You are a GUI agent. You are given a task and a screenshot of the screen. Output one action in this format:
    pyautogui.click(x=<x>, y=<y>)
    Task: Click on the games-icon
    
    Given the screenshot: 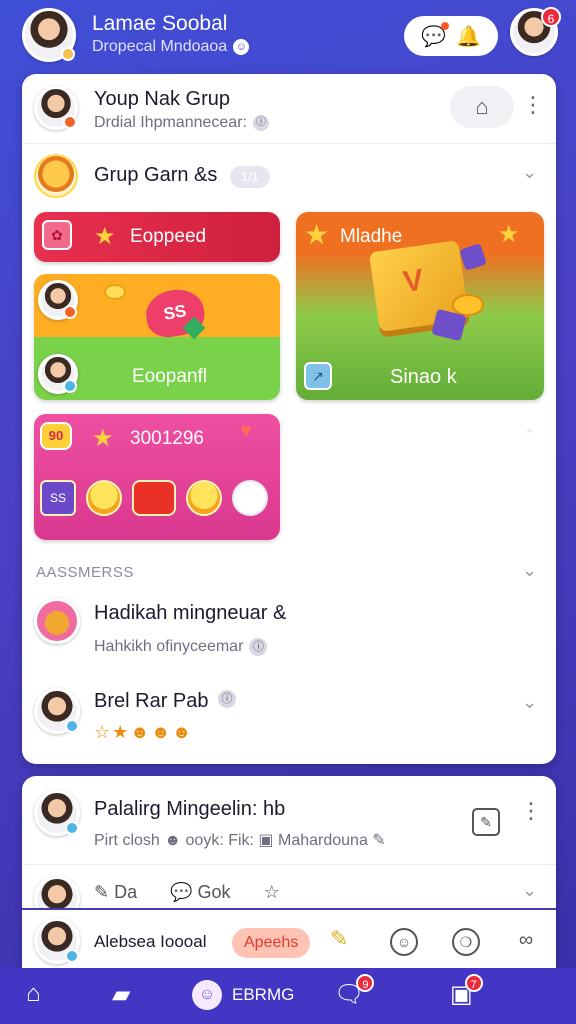 What is the action you would take?
    pyautogui.click(x=56, y=176)
    